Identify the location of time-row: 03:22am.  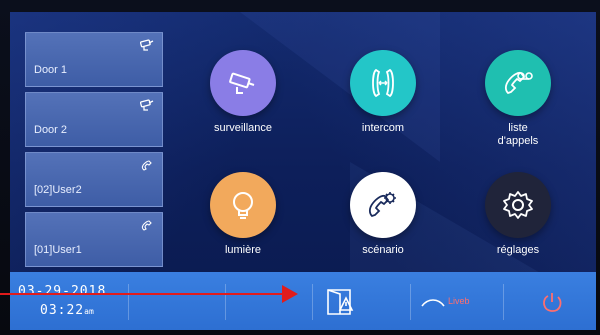
(62, 311).